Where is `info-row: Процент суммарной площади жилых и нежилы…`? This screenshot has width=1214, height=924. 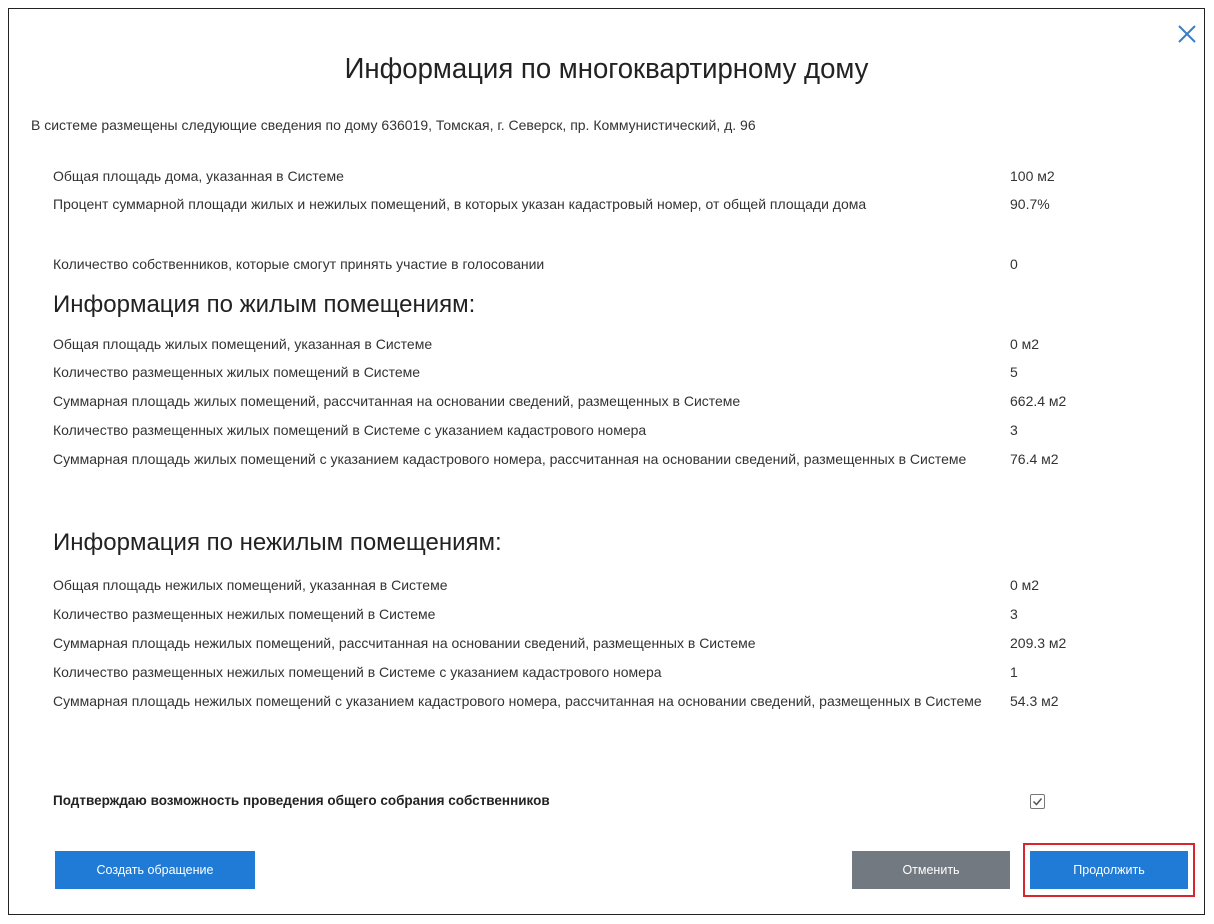 info-row: Процент суммарной площади жилых и нежилы… is located at coordinates (623, 215).